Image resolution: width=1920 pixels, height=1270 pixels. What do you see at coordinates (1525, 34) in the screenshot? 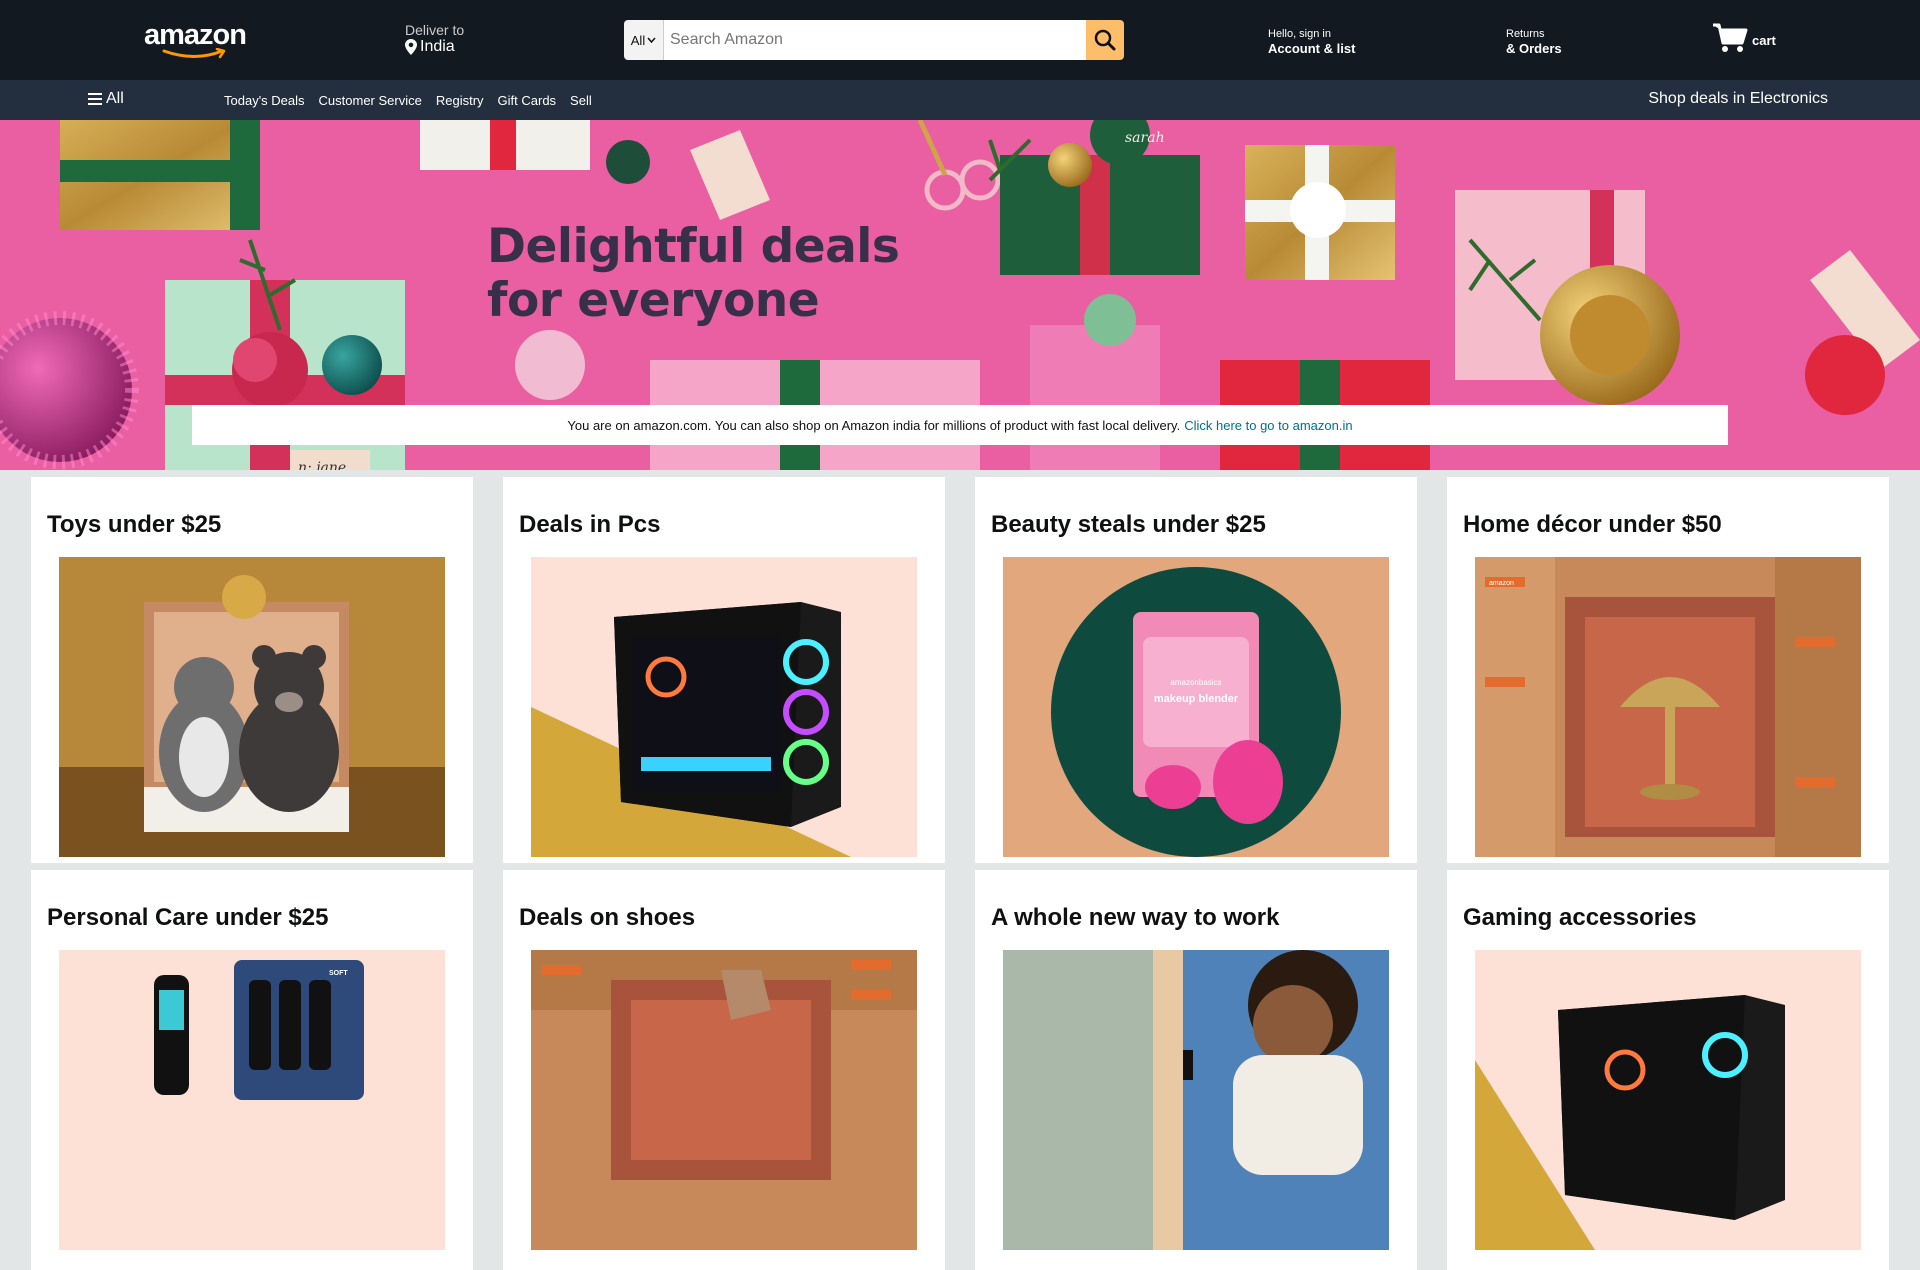
I see `returns-label: Returns` at bounding box center [1525, 34].